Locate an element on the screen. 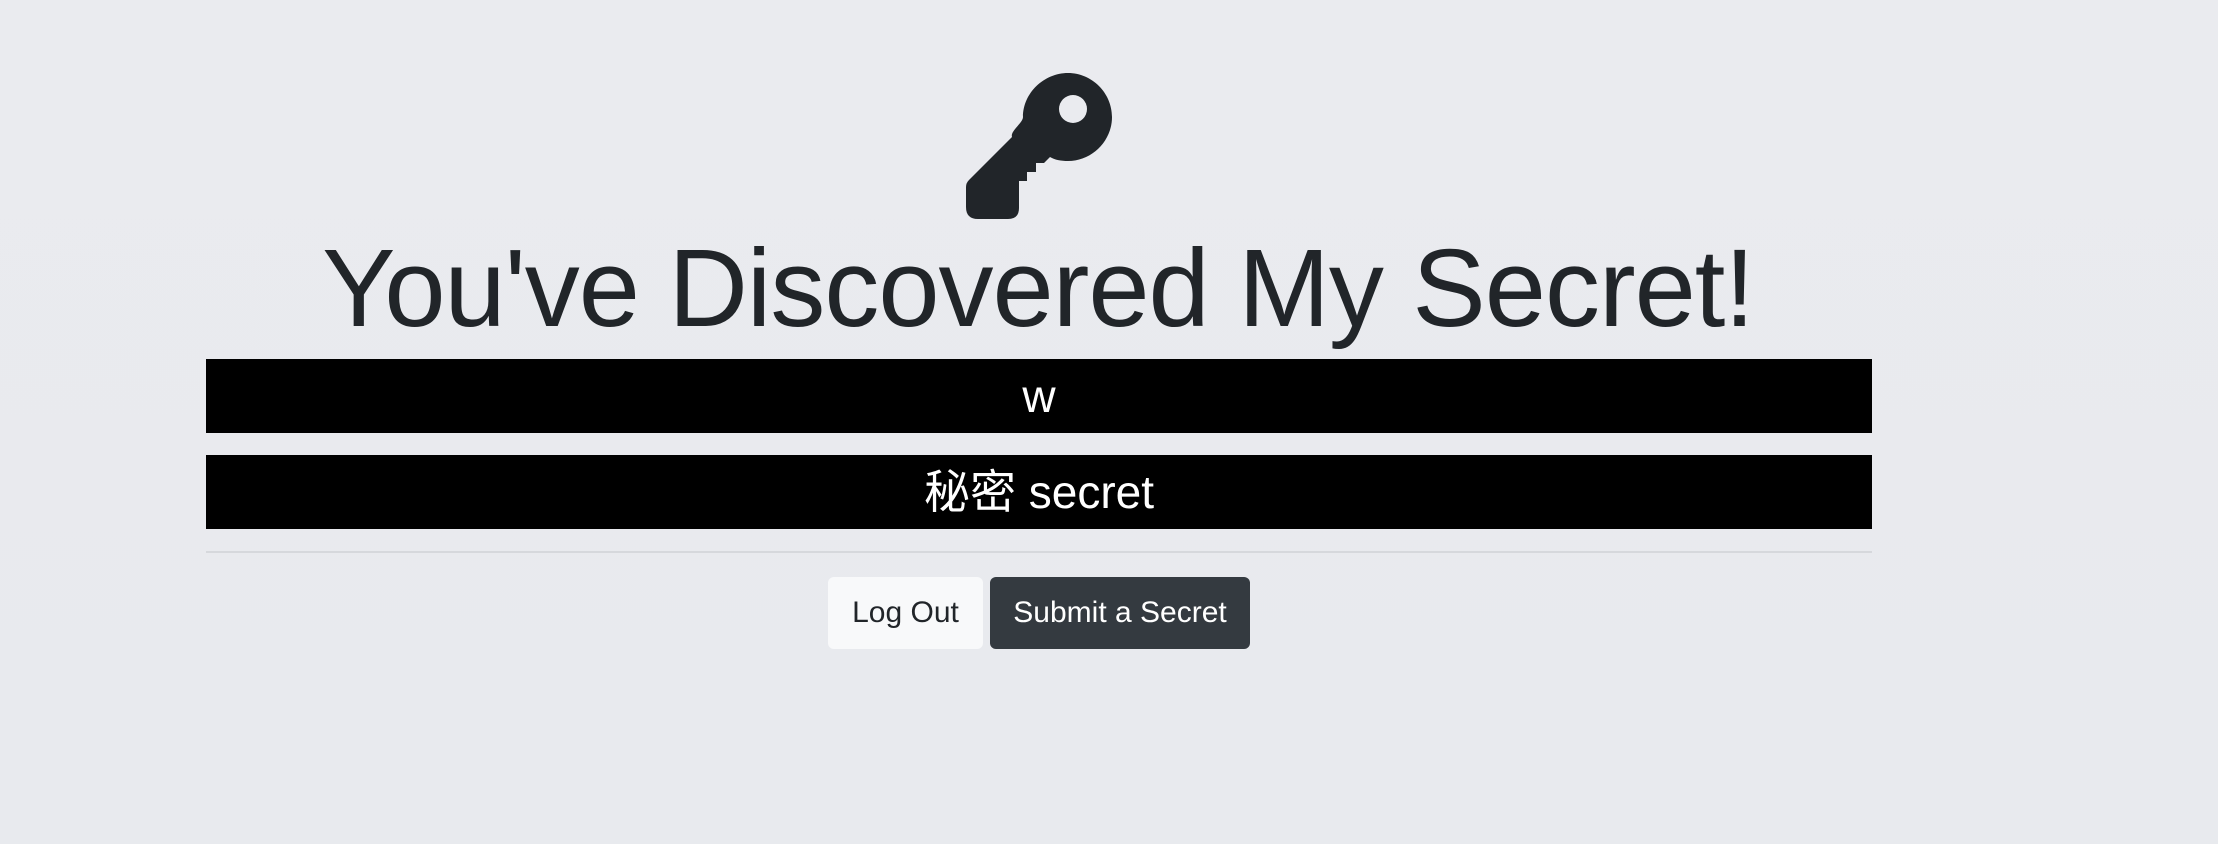  page-title: You've Discovered My Secret! is located at coordinates (1038, 288).